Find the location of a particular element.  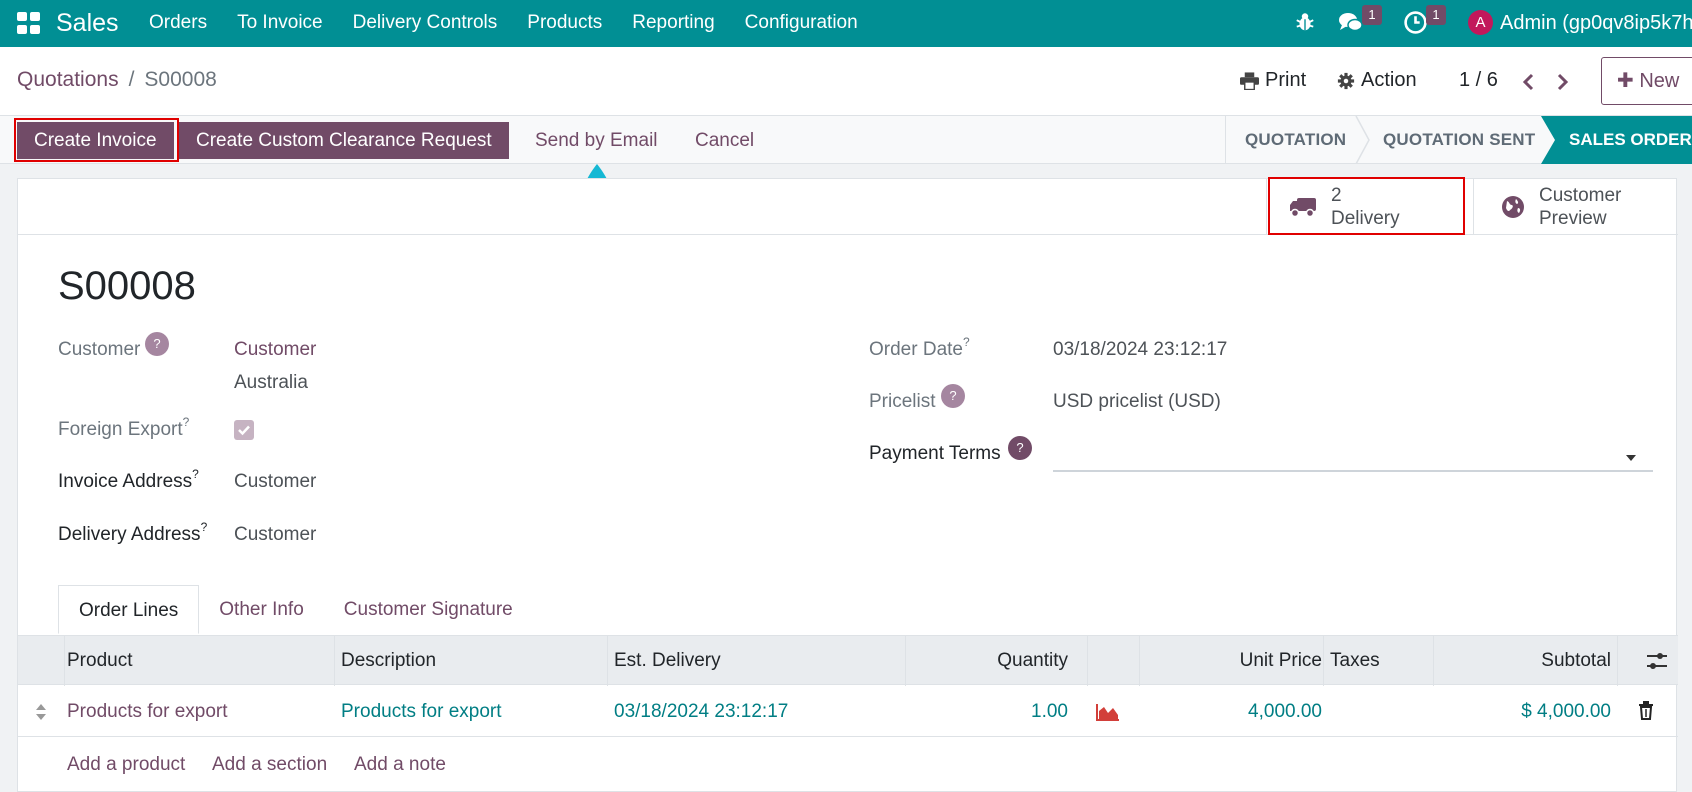

highlight-create-invoice is located at coordinates (96, 140).